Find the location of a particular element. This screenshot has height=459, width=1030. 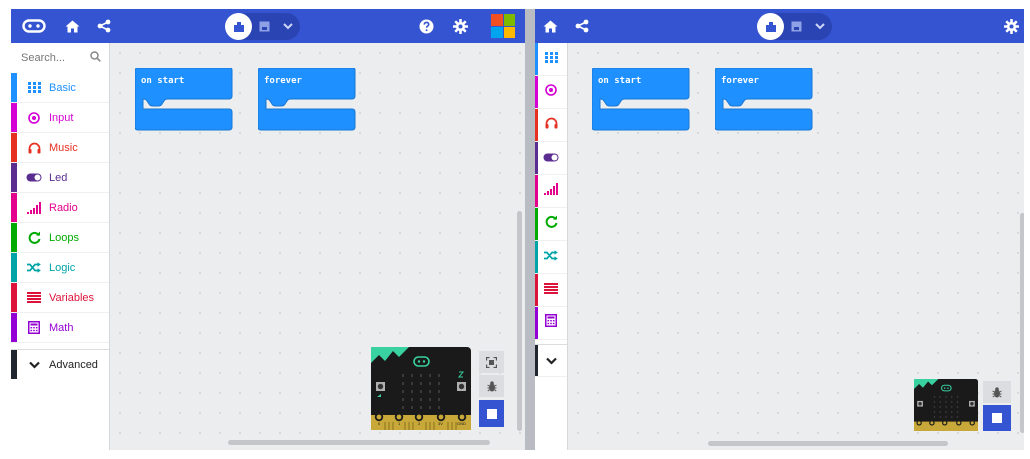

category-led: Led is located at coordinates (60, 178).